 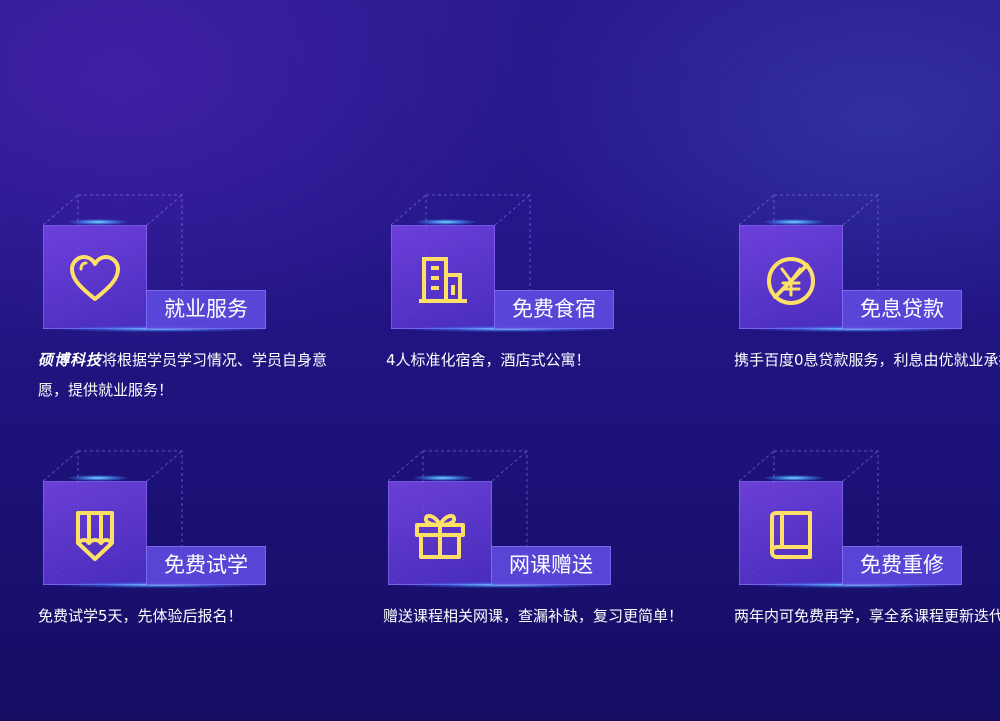 What do you see at coordinates (551, 565) in the screenshot?
I see `feature-title: 网课赠送` at bounding box center [551, 565].